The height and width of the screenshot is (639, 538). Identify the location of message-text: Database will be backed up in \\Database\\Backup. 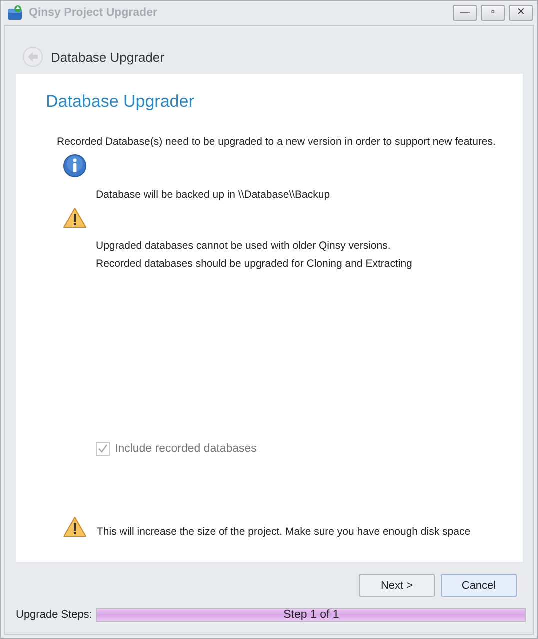
(214, 195).